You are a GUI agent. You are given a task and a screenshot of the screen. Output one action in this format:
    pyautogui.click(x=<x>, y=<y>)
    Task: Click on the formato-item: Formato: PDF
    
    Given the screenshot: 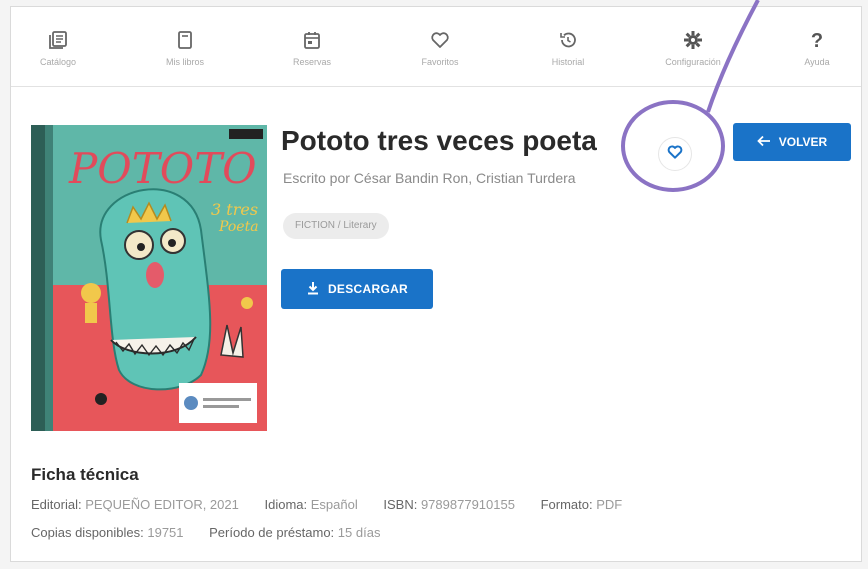 What is the action you would take?
    pyautogui.click(x=582, y=504)
    